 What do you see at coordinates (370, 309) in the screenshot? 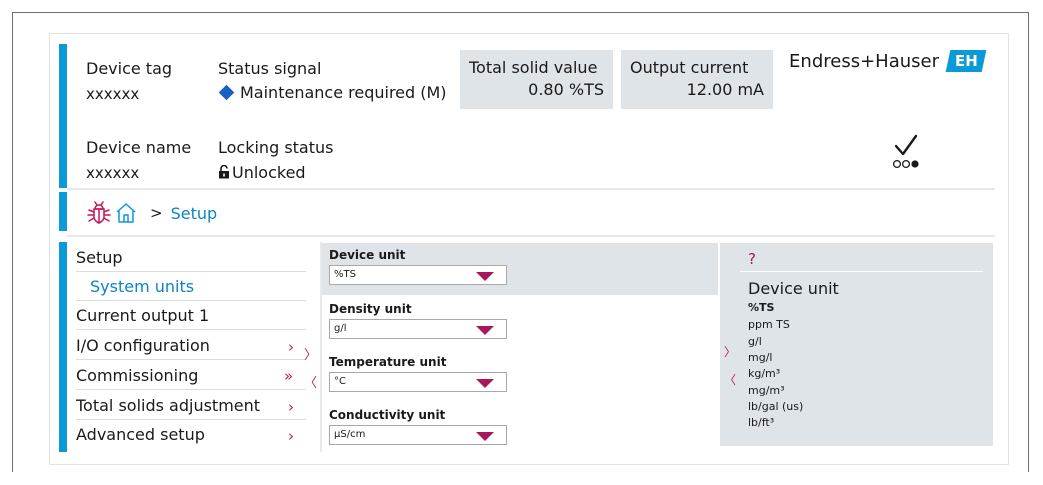
I see `density-unit-label: Density unit` at bounding box center [370, 309].